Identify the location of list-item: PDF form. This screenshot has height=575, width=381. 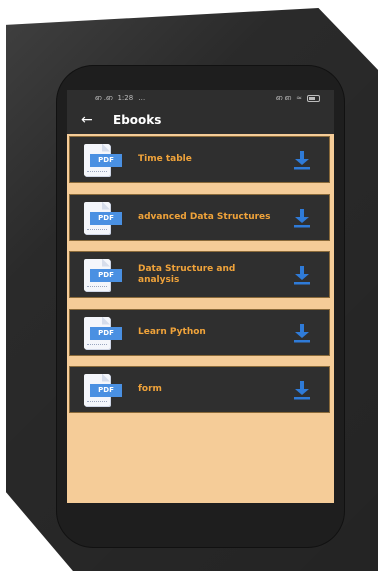
(199, 389).